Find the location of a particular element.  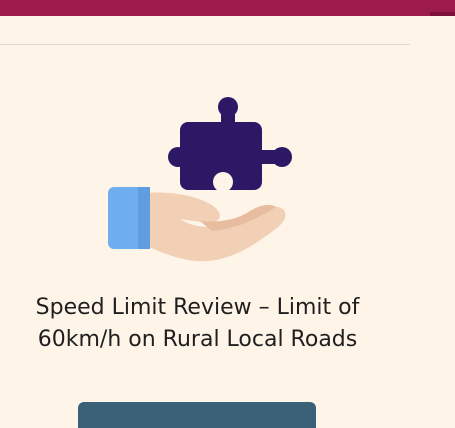

section-divider is located at coordinates (205, 44).